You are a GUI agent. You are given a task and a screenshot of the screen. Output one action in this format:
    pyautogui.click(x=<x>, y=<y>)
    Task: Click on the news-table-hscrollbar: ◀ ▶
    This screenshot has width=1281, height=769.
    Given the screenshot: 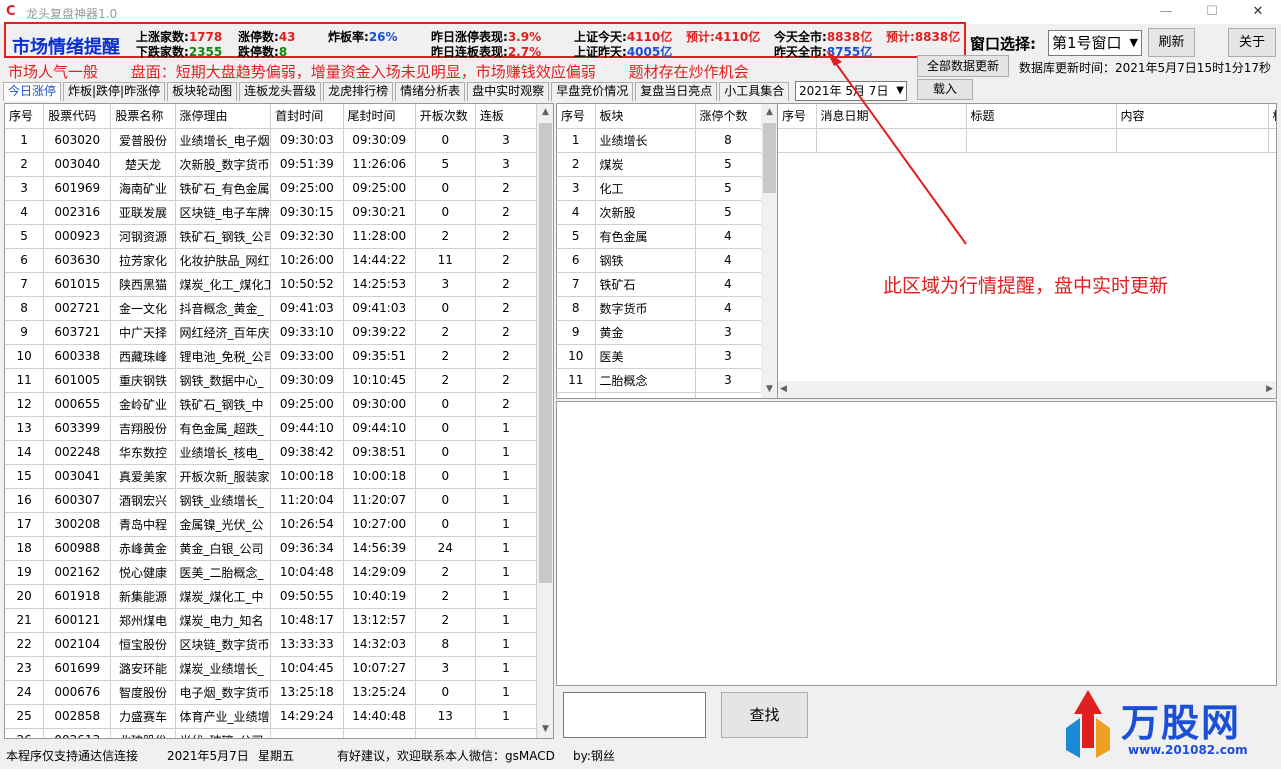 What is the action you would take?
    pyautogui.click(x=1027, y=389)
    